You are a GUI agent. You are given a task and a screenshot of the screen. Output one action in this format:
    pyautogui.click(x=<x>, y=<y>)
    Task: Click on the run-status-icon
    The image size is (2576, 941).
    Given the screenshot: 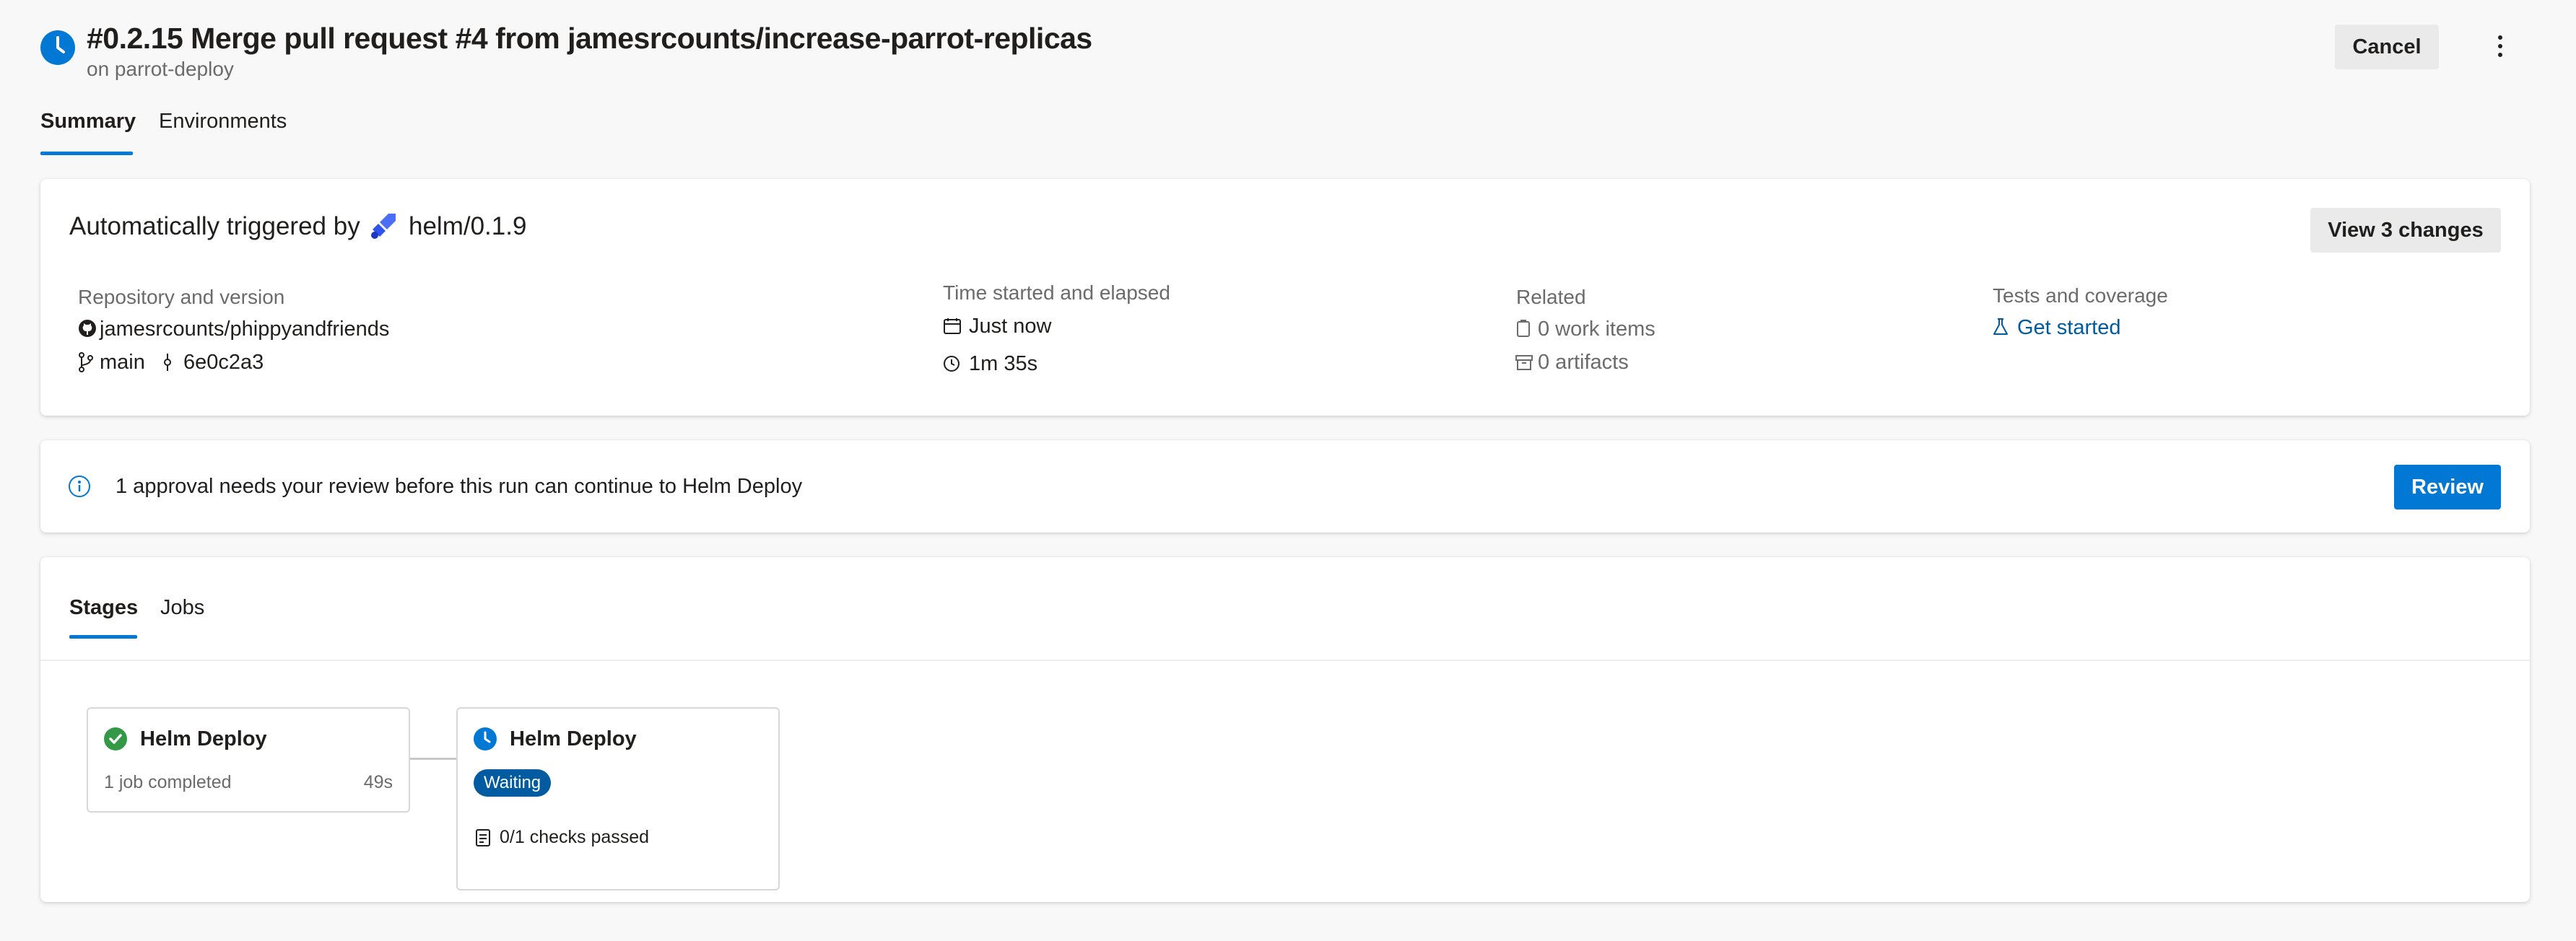 What is the action you would take?
    pyautogui.click(x=58, y=47)
    